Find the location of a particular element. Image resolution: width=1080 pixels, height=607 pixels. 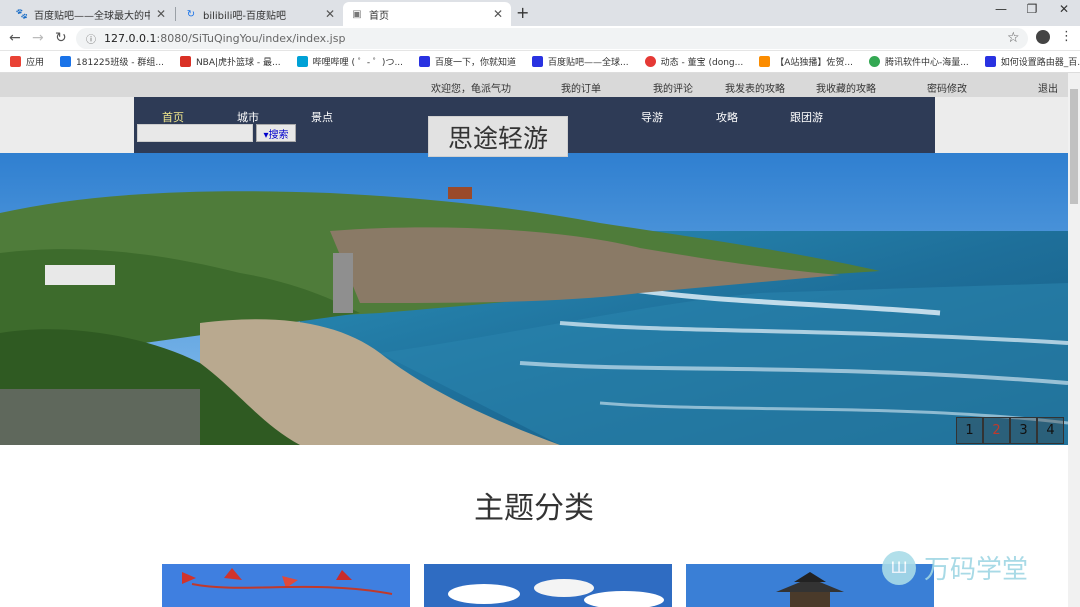

close-window-button: ✕ is located at coordinates (1064, 9).